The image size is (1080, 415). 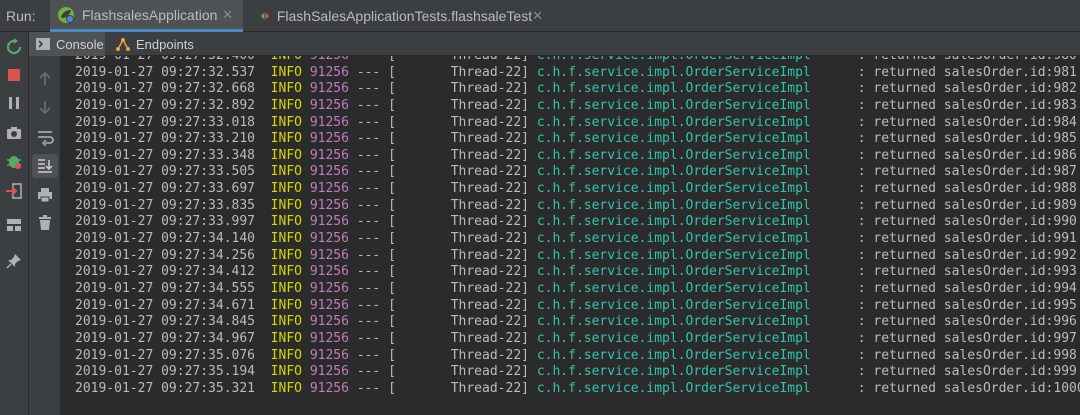 I want to click on tab-endpoints: Endpoints, so click(x=167, y=44).